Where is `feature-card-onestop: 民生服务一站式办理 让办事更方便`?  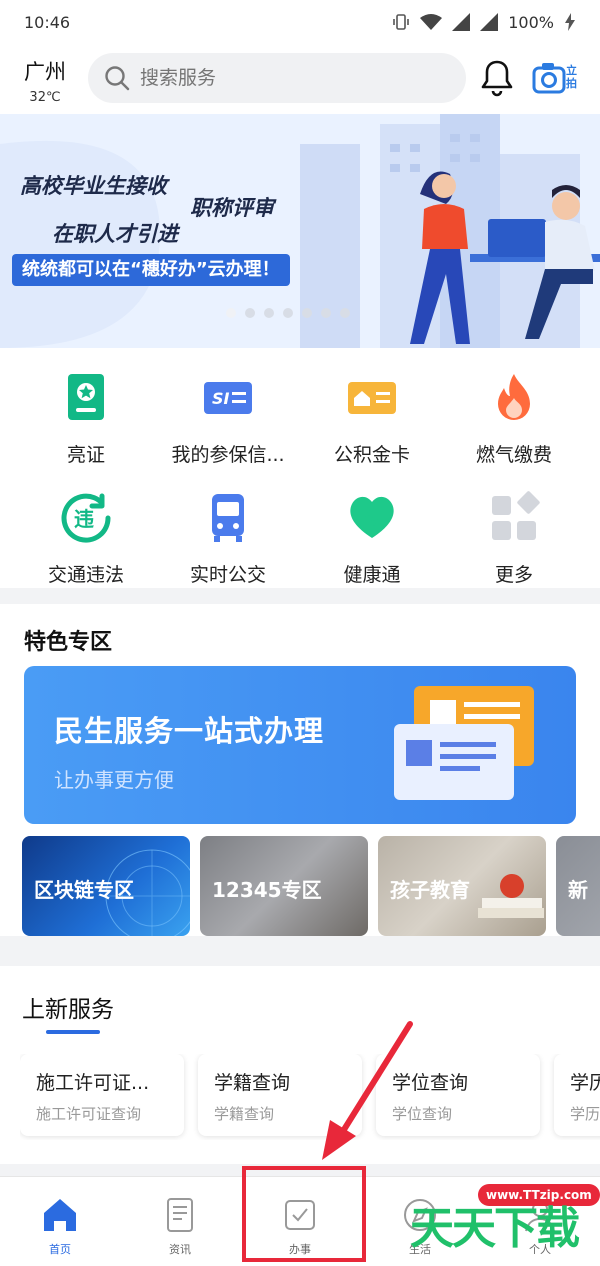
feature-card-onestop: 民生服务一站式办理 让办事更方便 is located at coordinates (300, 745).